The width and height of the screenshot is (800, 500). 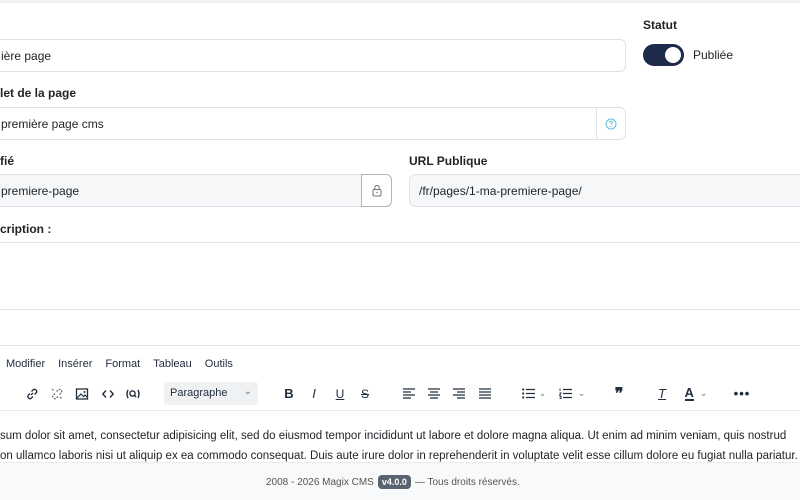 I want to click on slug-input: premiere-page, so click(x=181, y=190).